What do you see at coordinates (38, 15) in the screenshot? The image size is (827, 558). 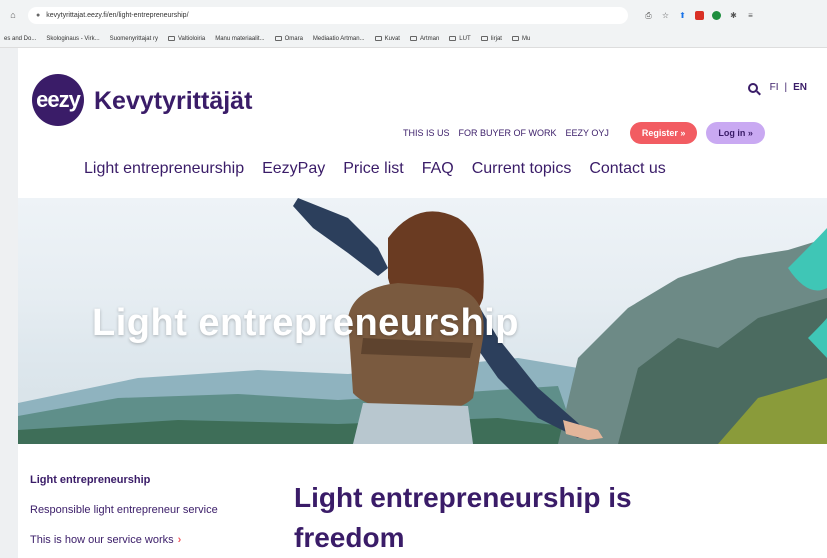 I see `lock-icon: ●` at bounding box center [38, 15].